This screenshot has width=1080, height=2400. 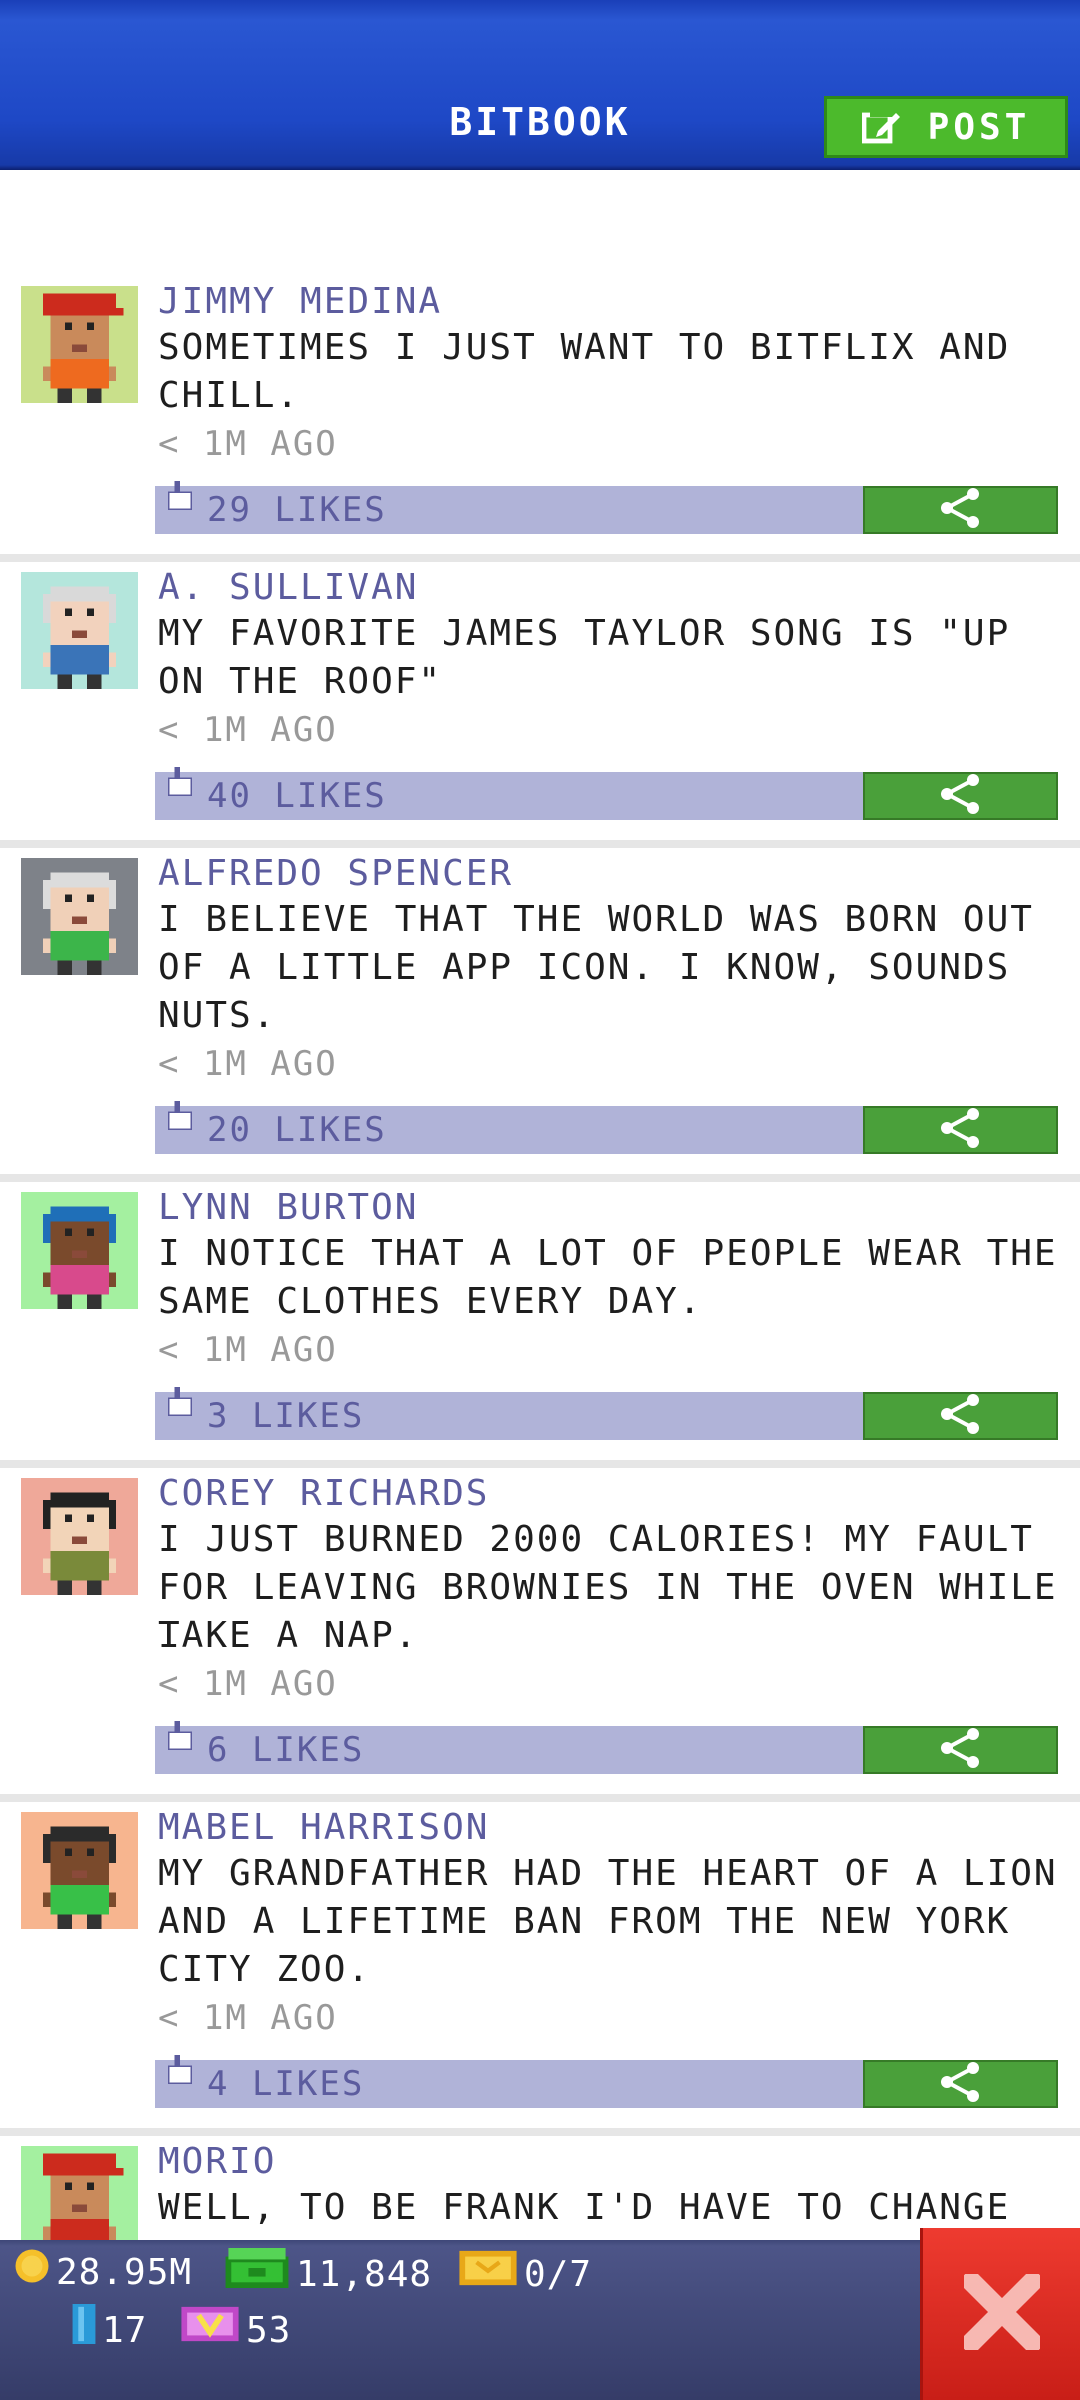 I want to click on coin-icon, so click(x=32, y=2272).